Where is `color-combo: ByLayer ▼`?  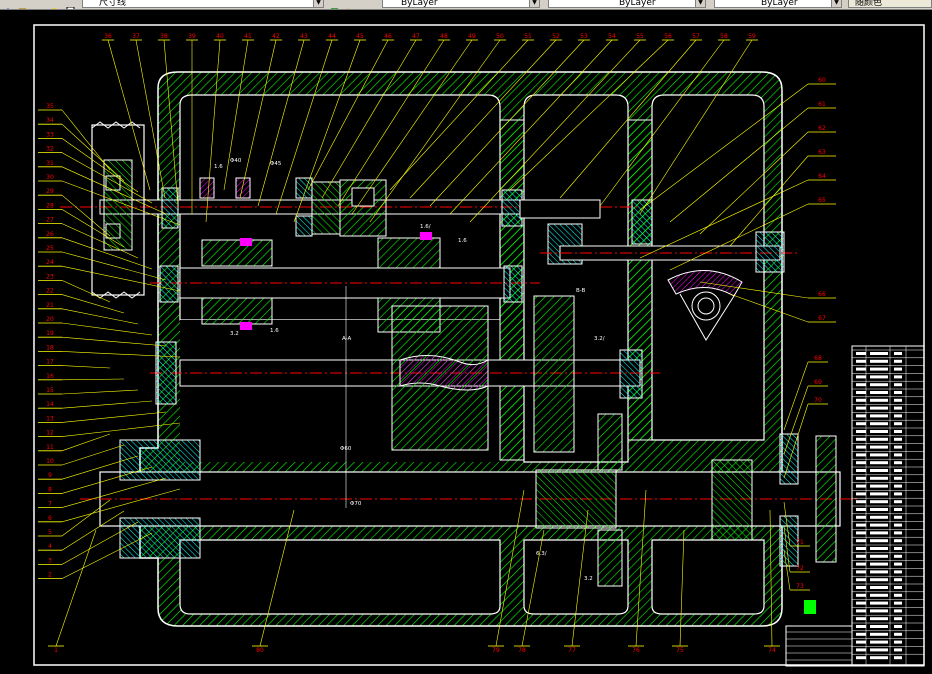 color-combo: ByLayer ▼ is located at coordinates (461, 4).